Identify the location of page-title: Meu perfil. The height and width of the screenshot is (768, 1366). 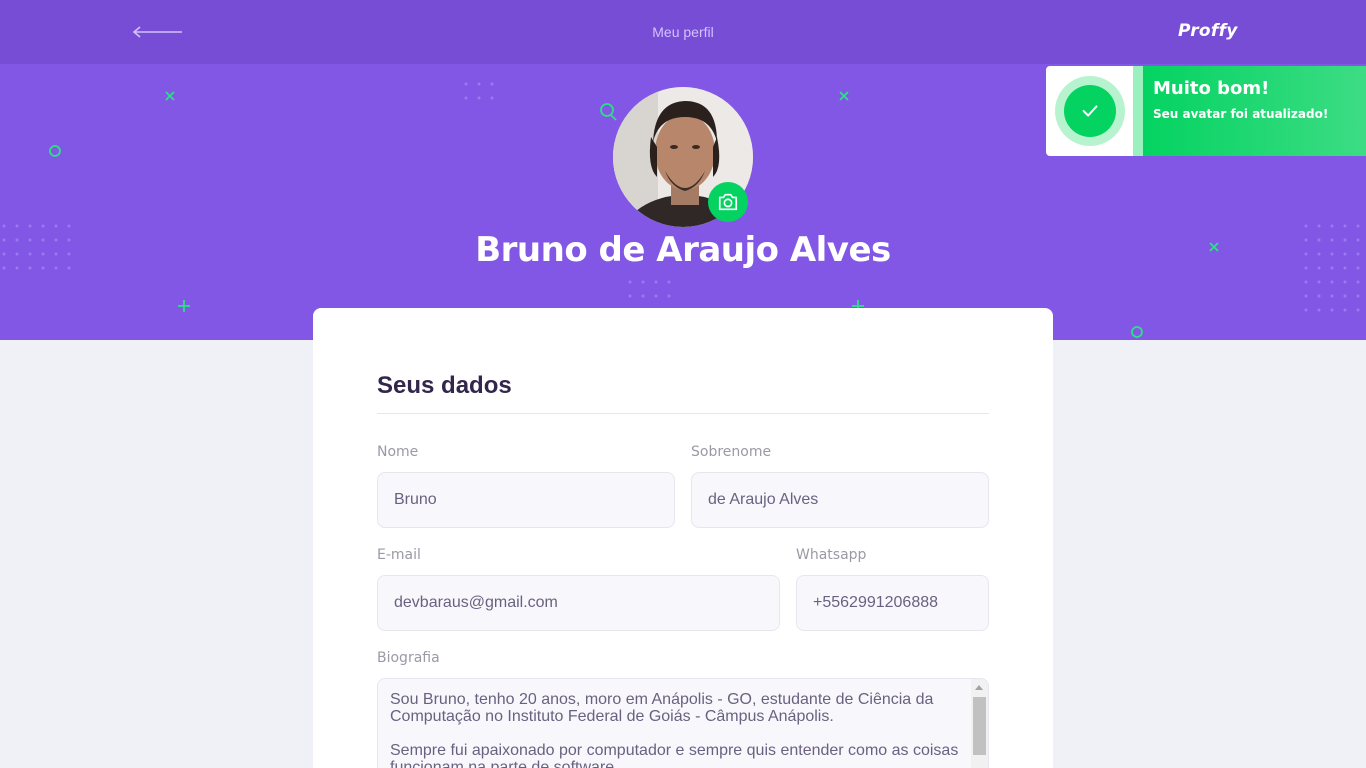
(683, 32).